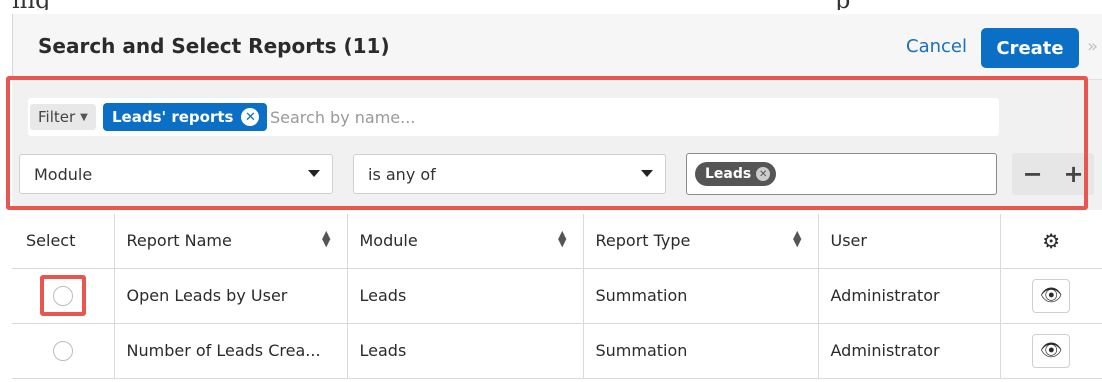 The width and height of the screenshot is (1102, 382). Describe the element at coordinates (701, 241) in the screenshot. I see `column-header-report-type: Report Type ▲ ▼` at that location.